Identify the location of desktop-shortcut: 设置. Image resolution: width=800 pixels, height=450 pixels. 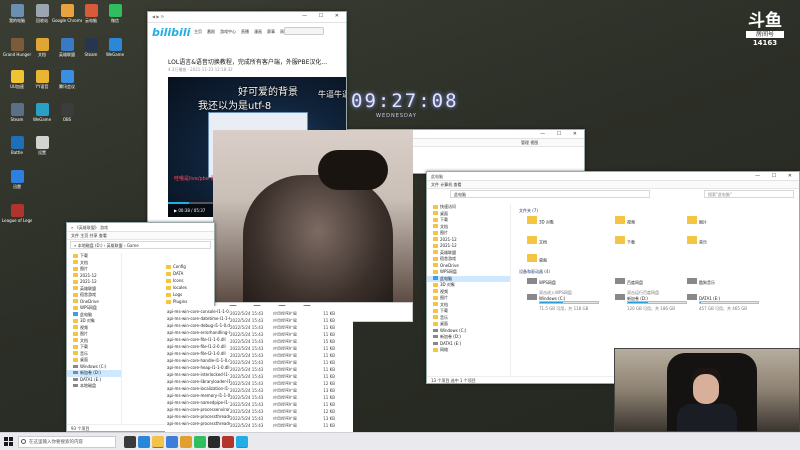
(42, 145).